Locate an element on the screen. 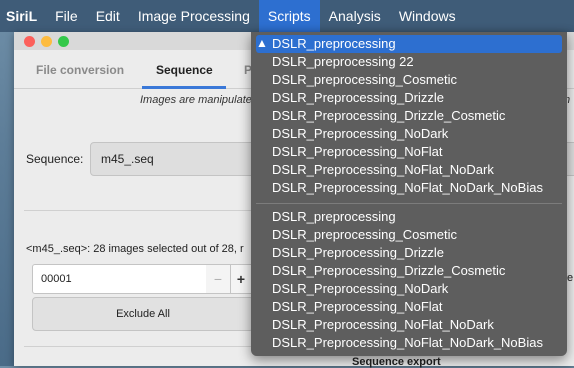  menu-analysis: Analysis is located at coordinates (355, 16).